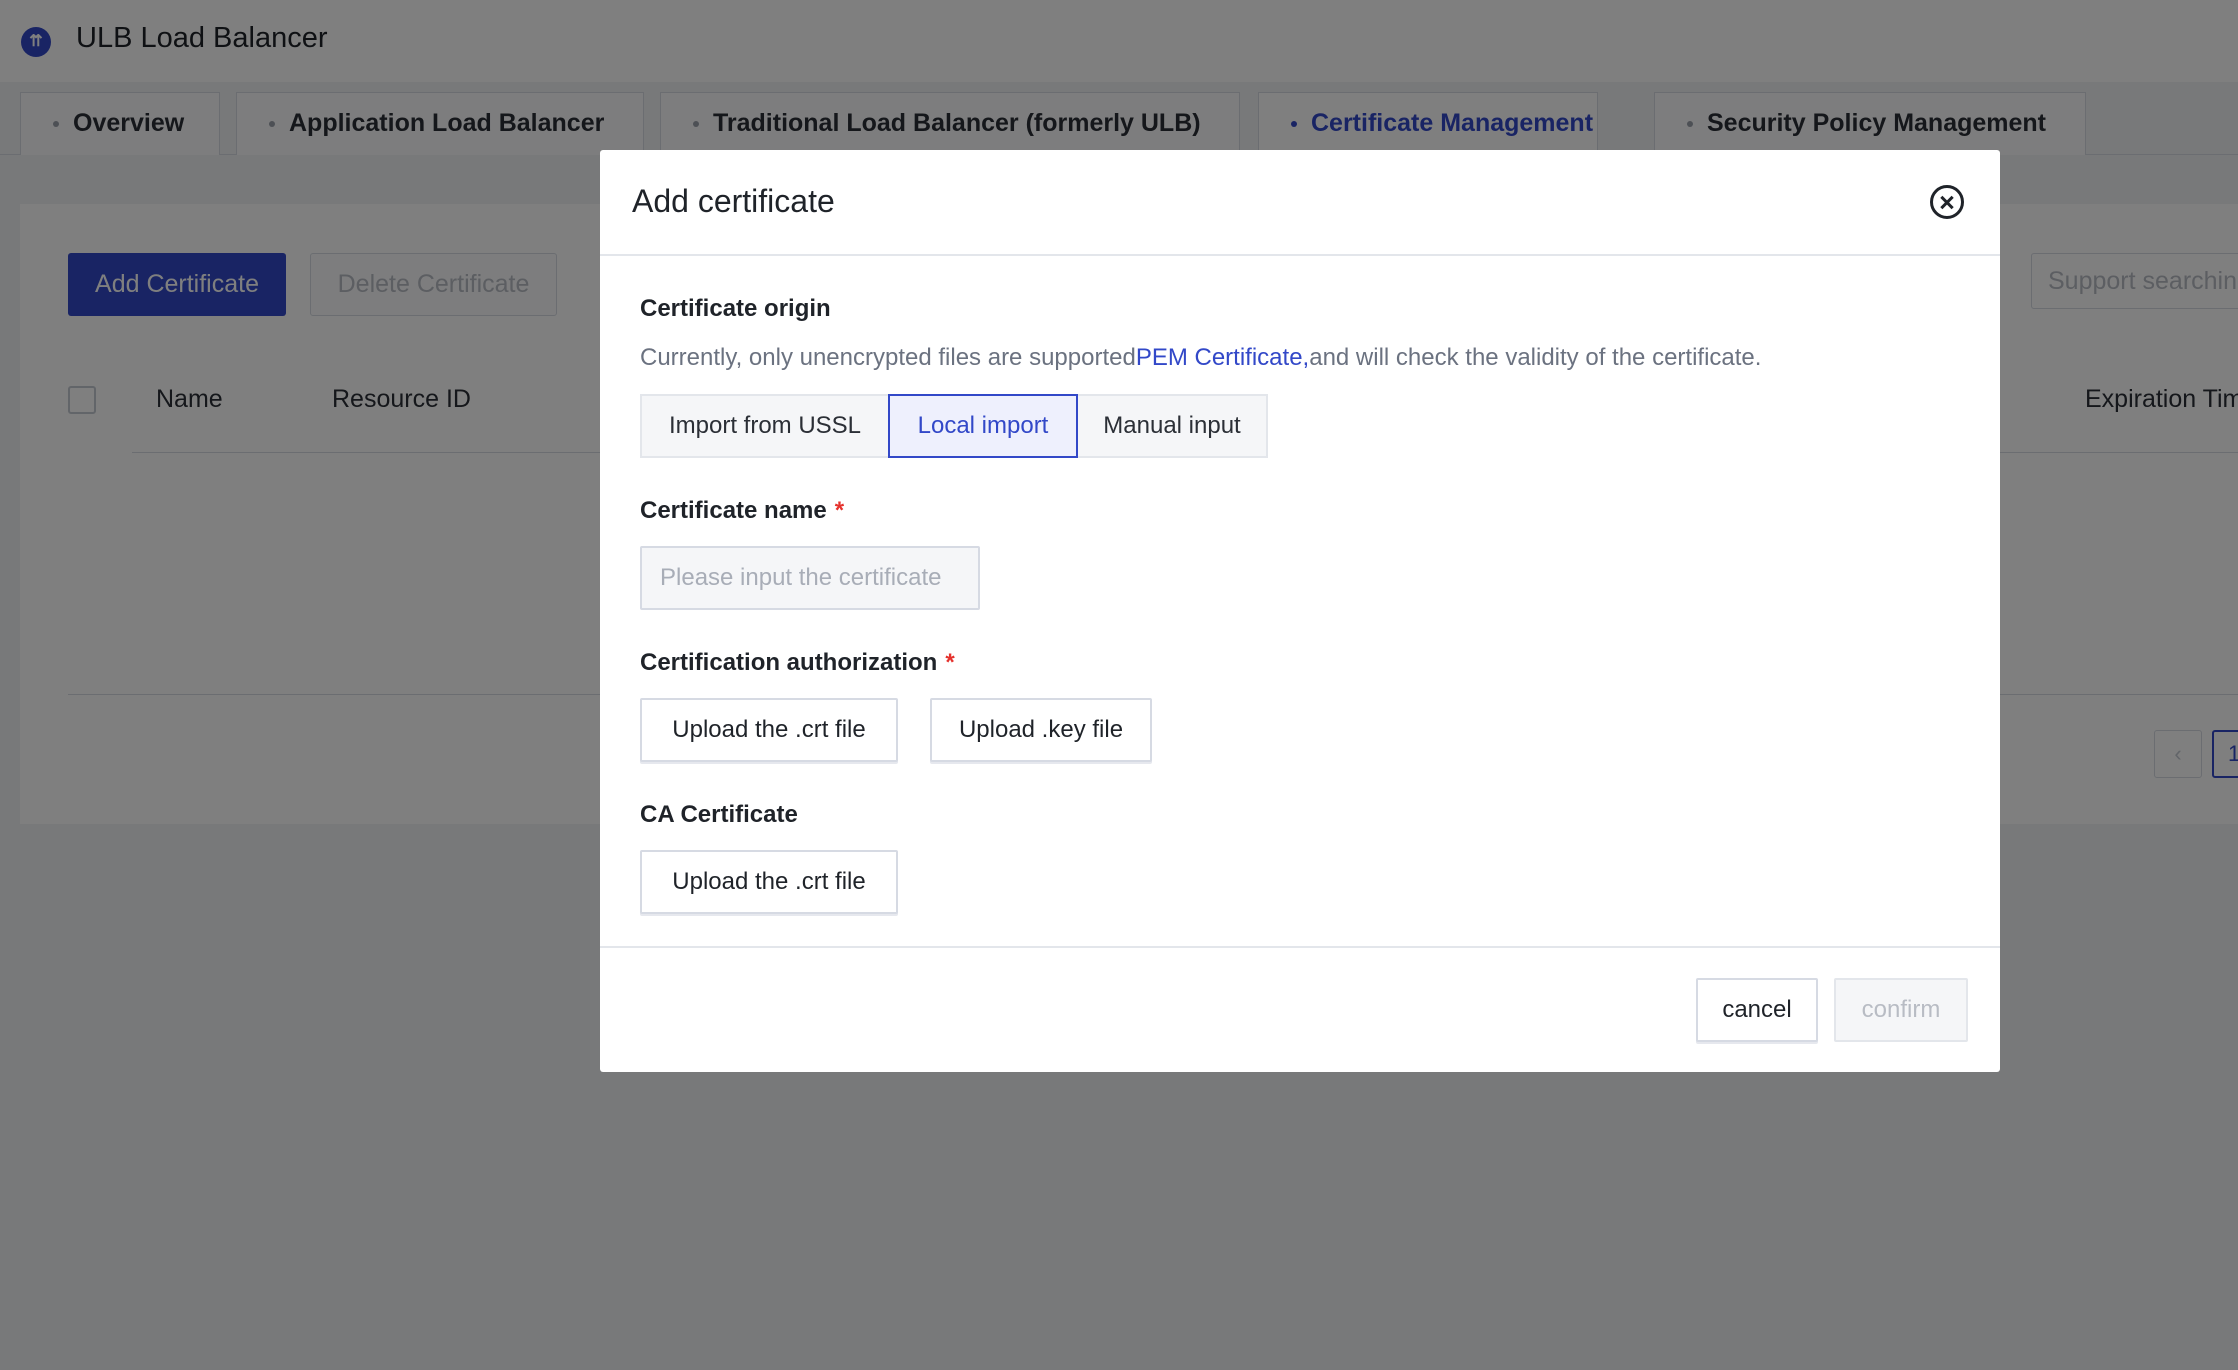 Image resolution: width=2238 pixels, height=1370 pixels. What do you see at coordinates (1300, 255) in the screenshot?
I see `dialog-header-divider` at bounding box center [1300, 255].